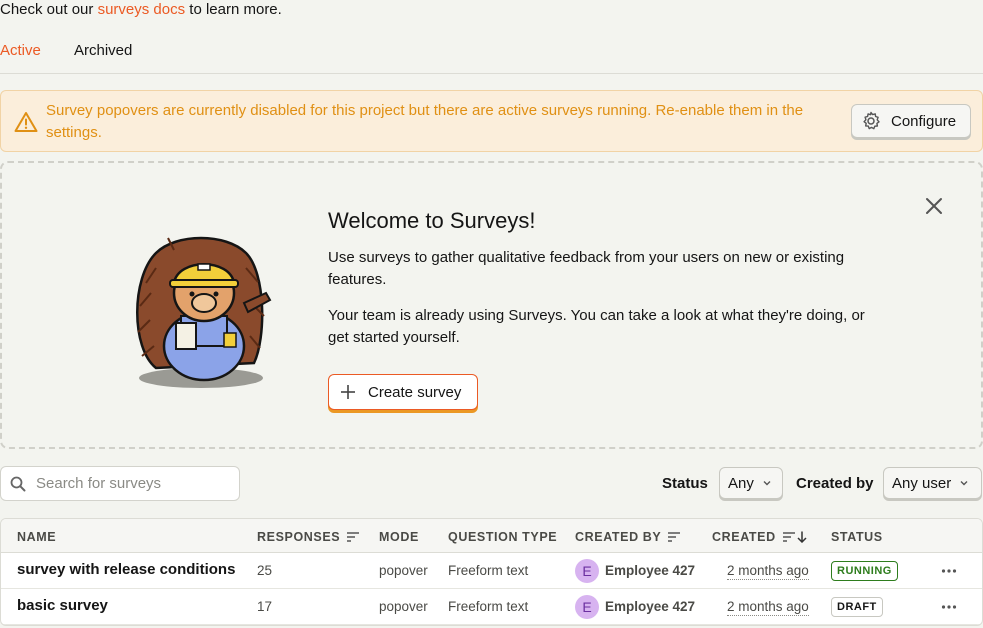  Describe the element at coordinates (628, 537) in the screenshot. I see `column-created-by: CREATED BY` at that location.